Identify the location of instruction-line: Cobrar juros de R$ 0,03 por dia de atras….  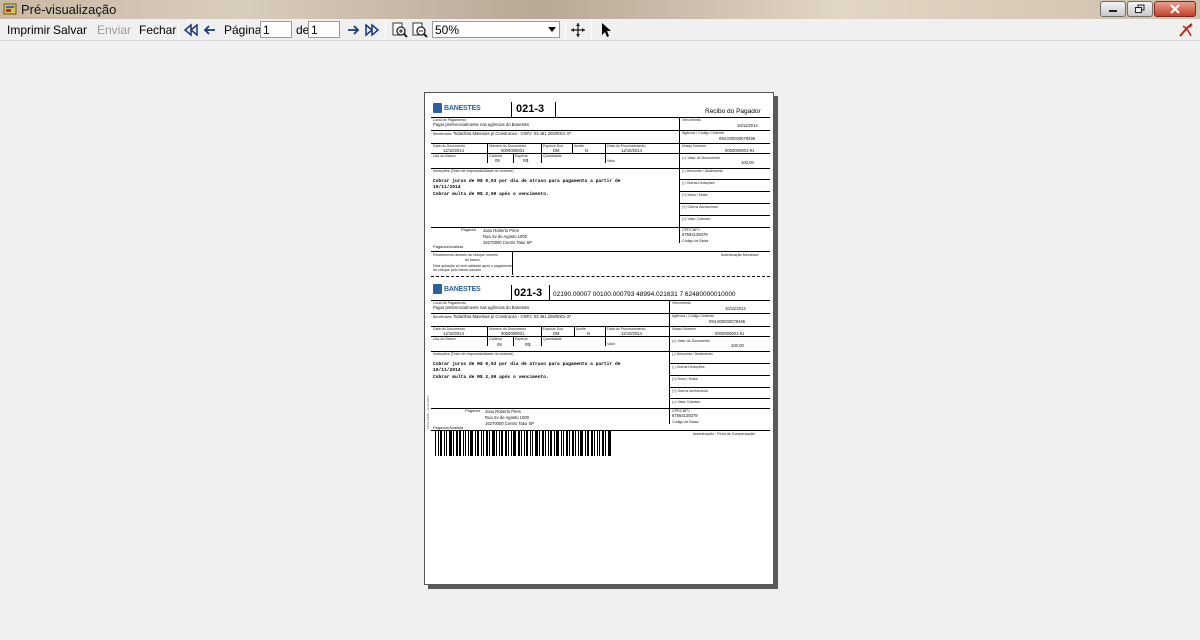
(527, 364).